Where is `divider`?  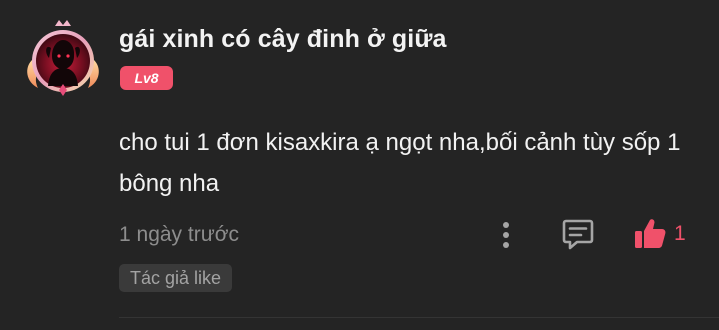 divider is located at coordinates (419, 317).